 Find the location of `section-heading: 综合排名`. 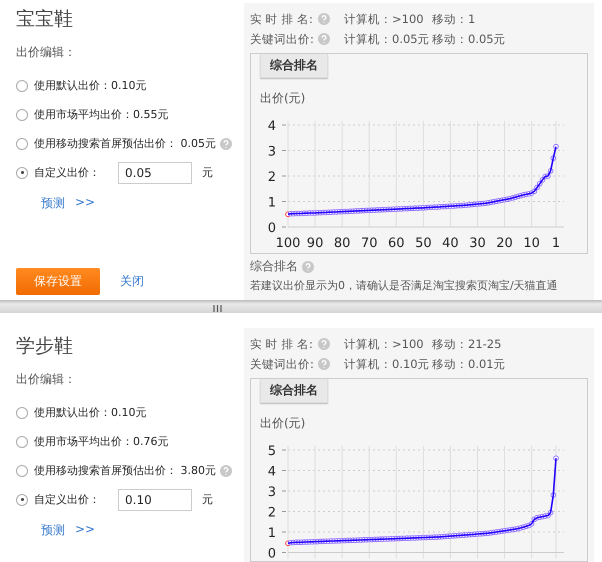

section-heading: 综合排名 is located at coordinates (274, 266).